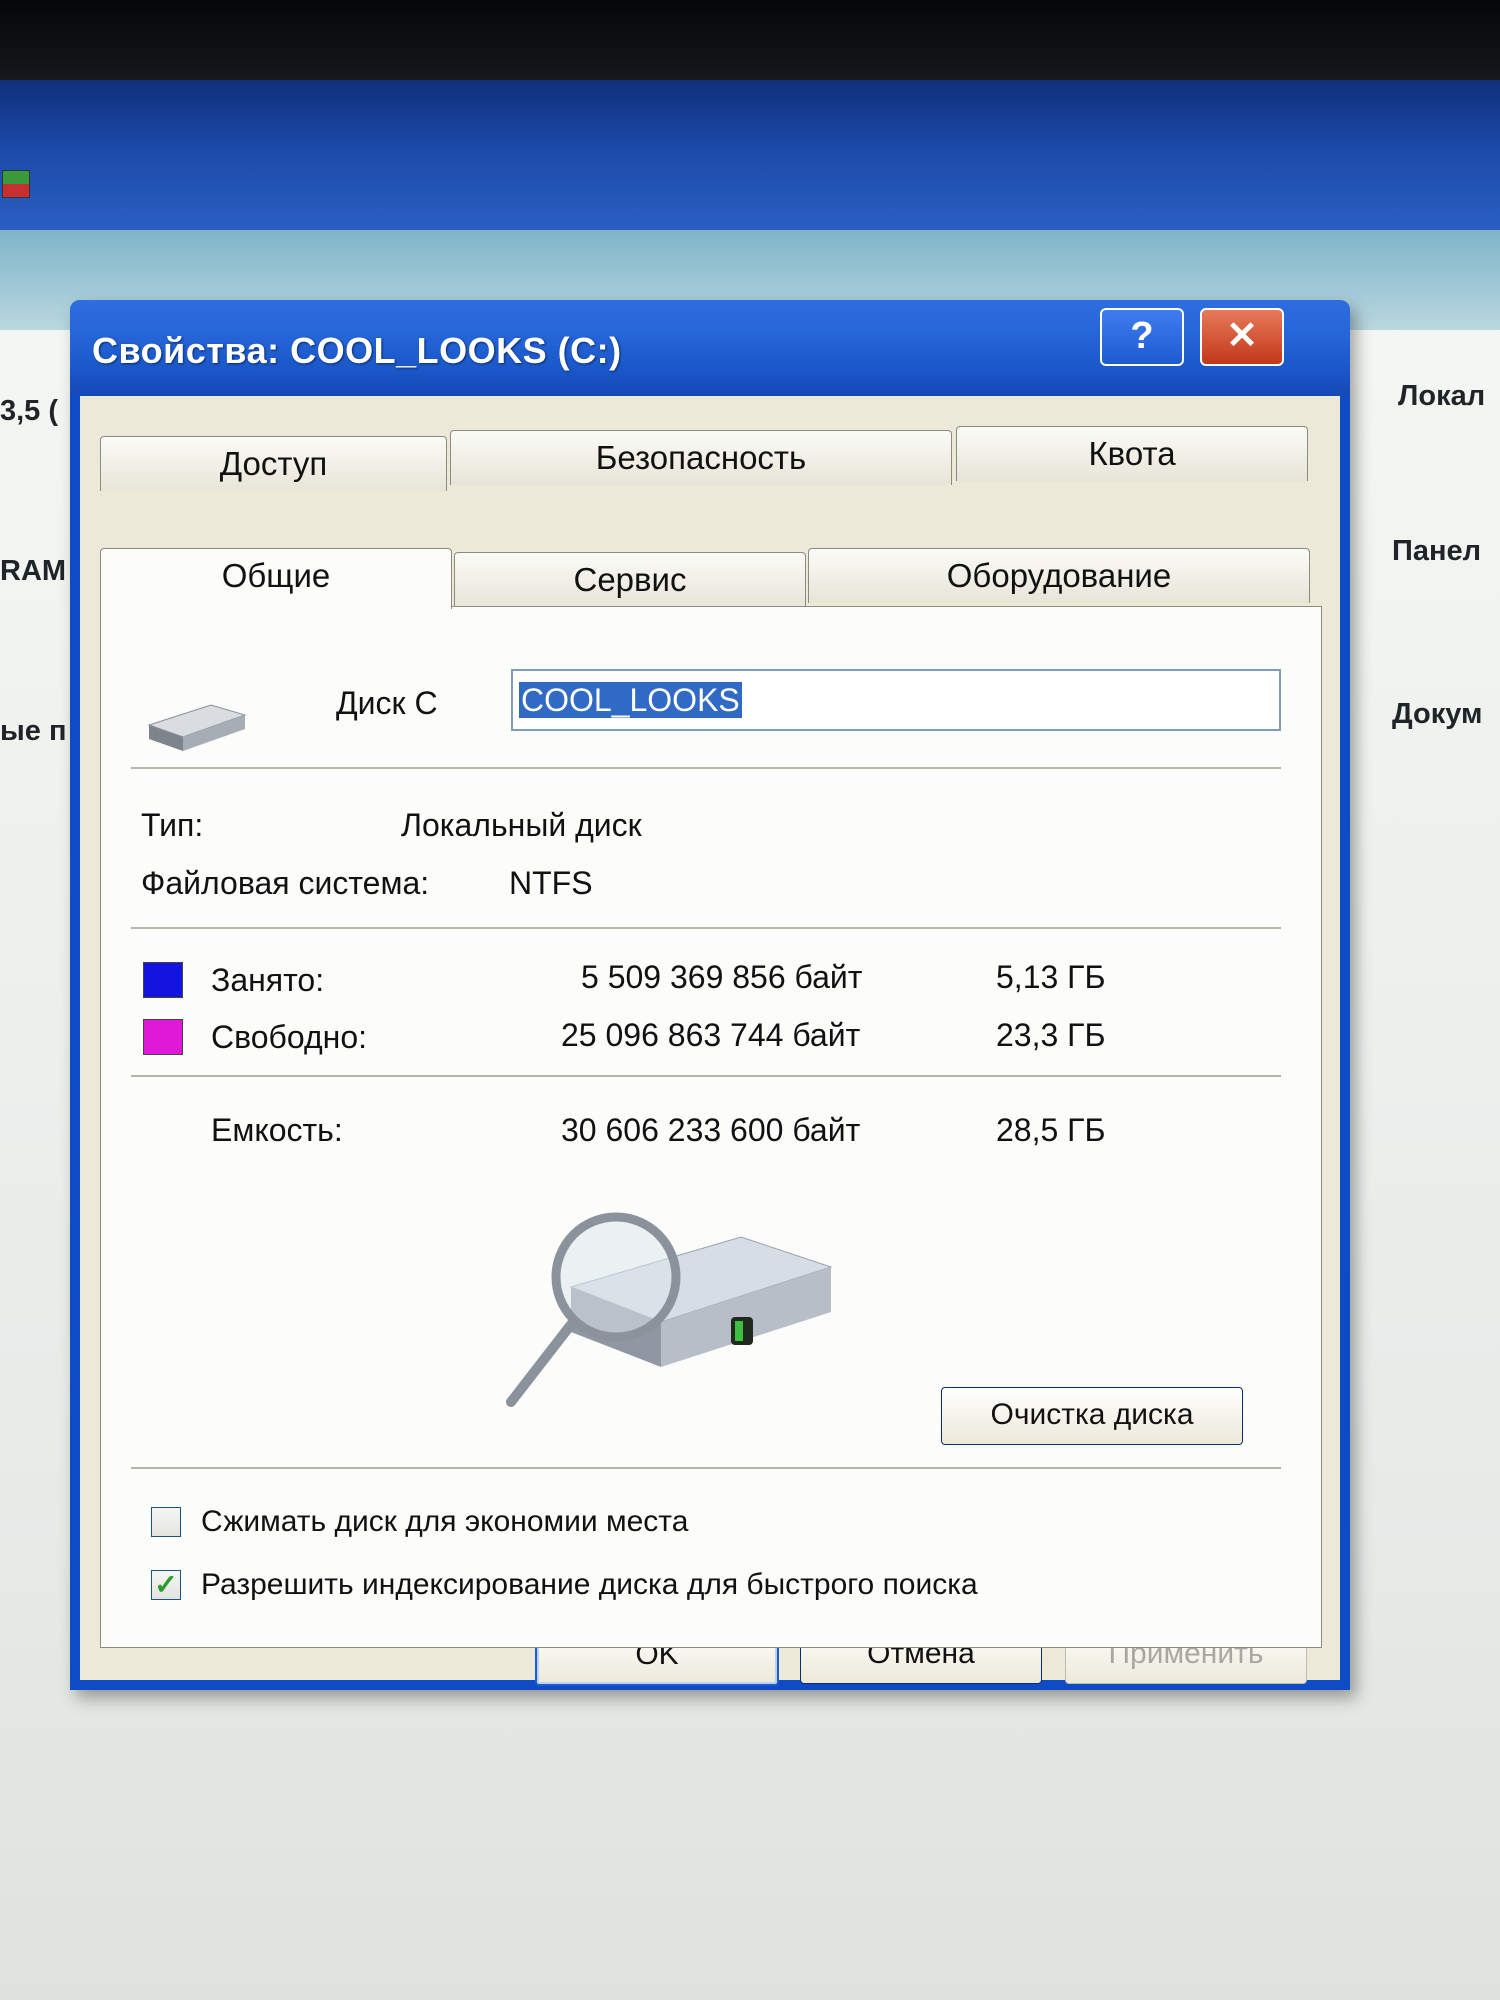  I want to click on type-value: Локальный диск, so click(521, 825).